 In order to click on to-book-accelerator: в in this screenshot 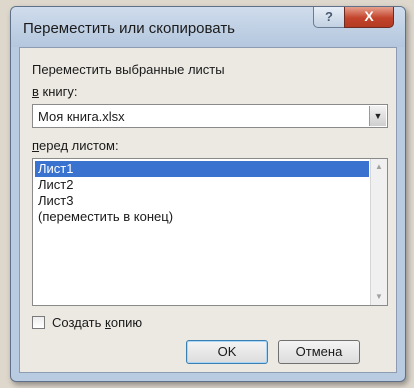, I will do `click(35, 91)`.